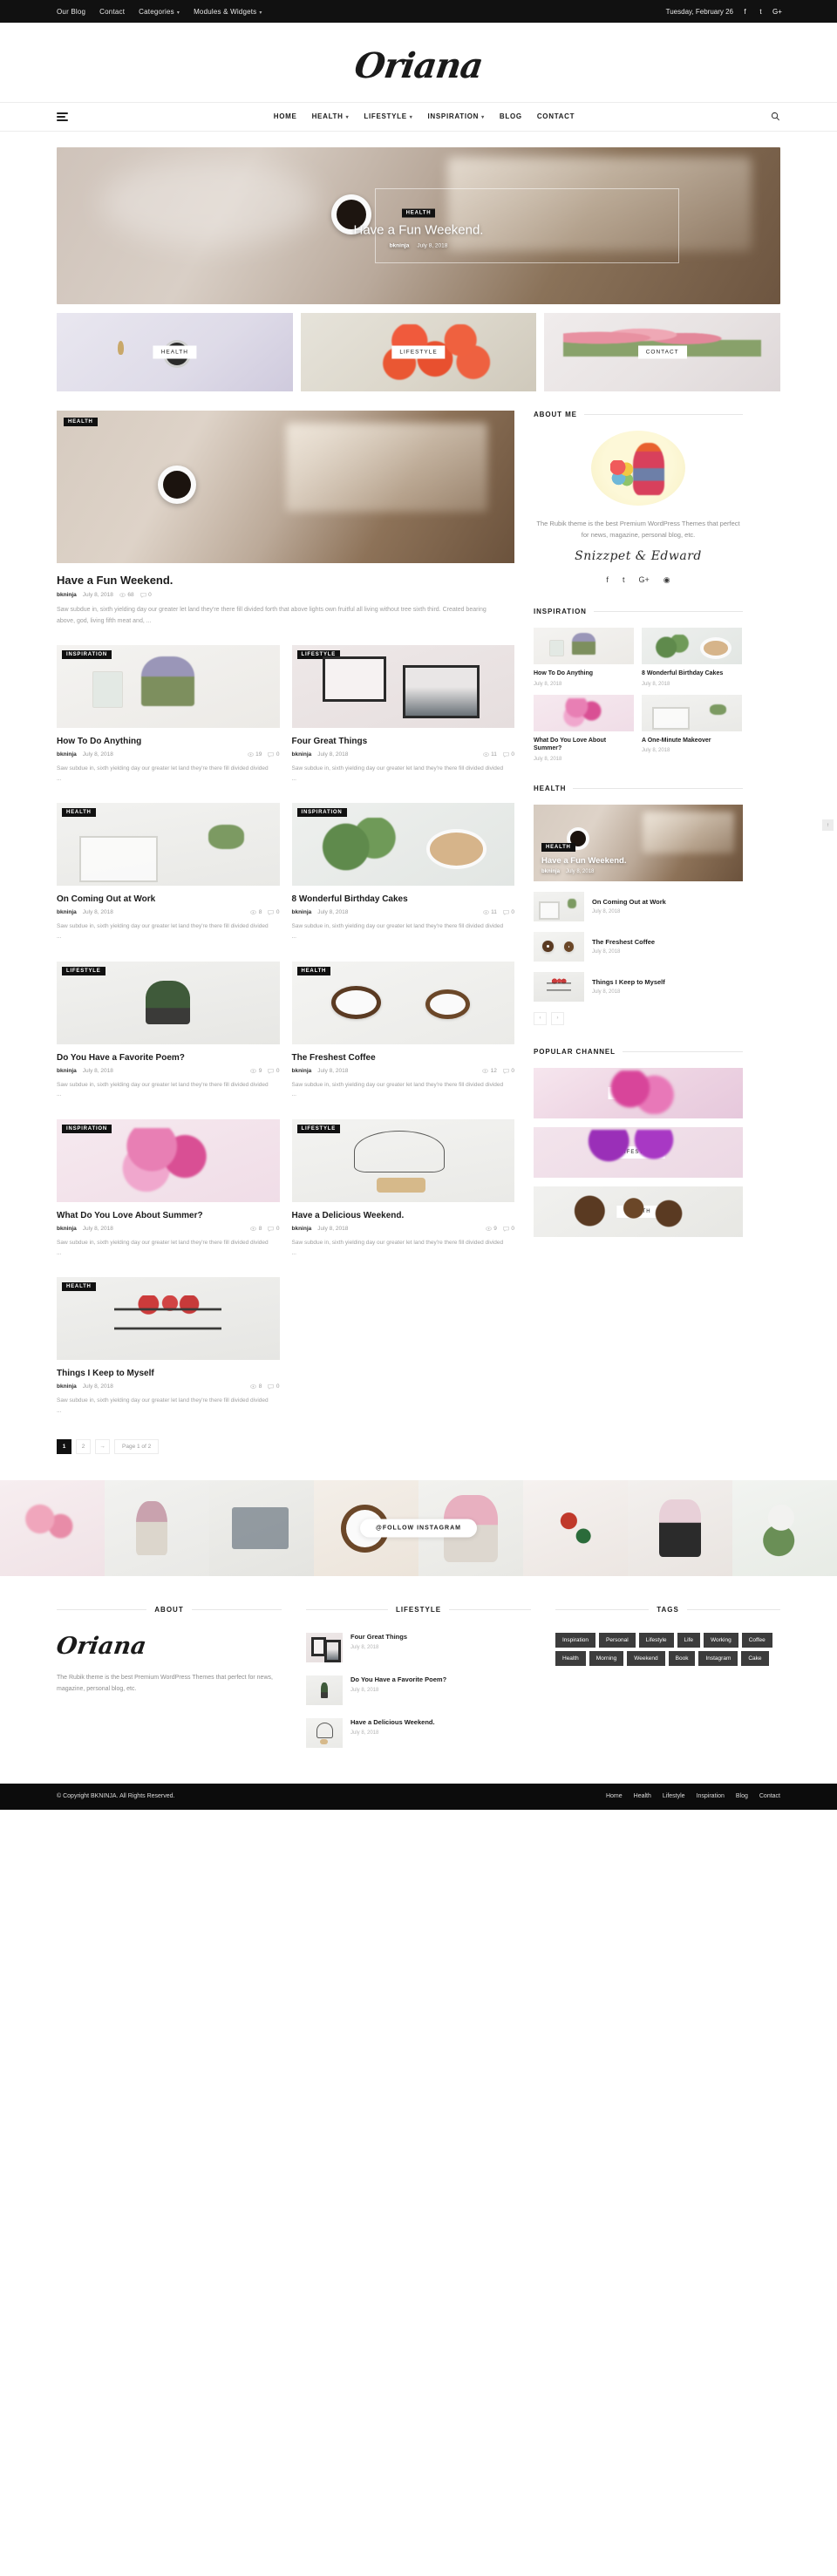  Describe the element at coordinates (418, 352) in the screenshot. I see `category-tile-lifestyle: LIFESTYLE` at that location.